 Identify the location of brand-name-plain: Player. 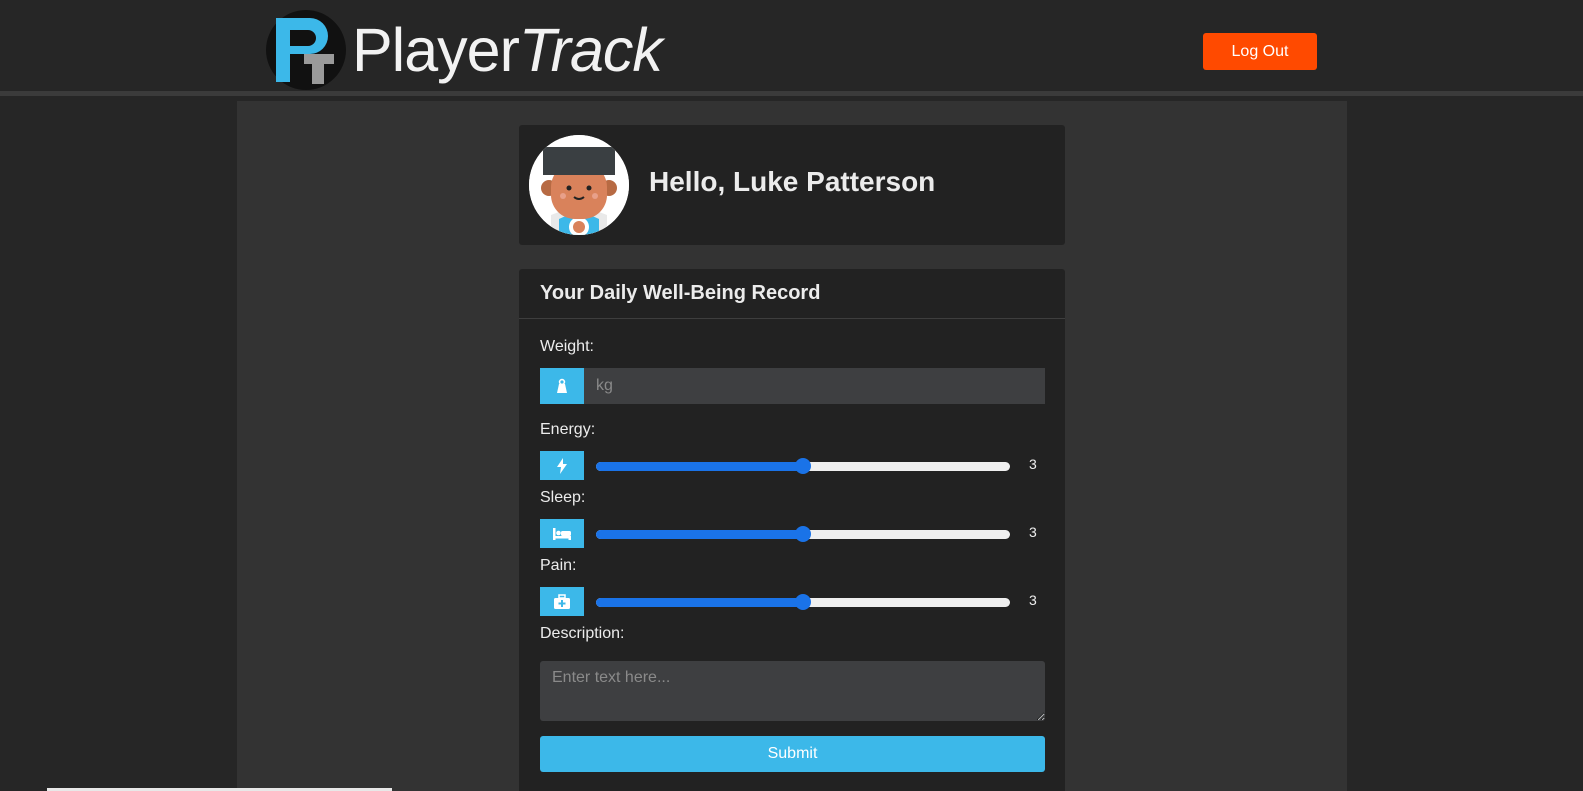
(436, 50).